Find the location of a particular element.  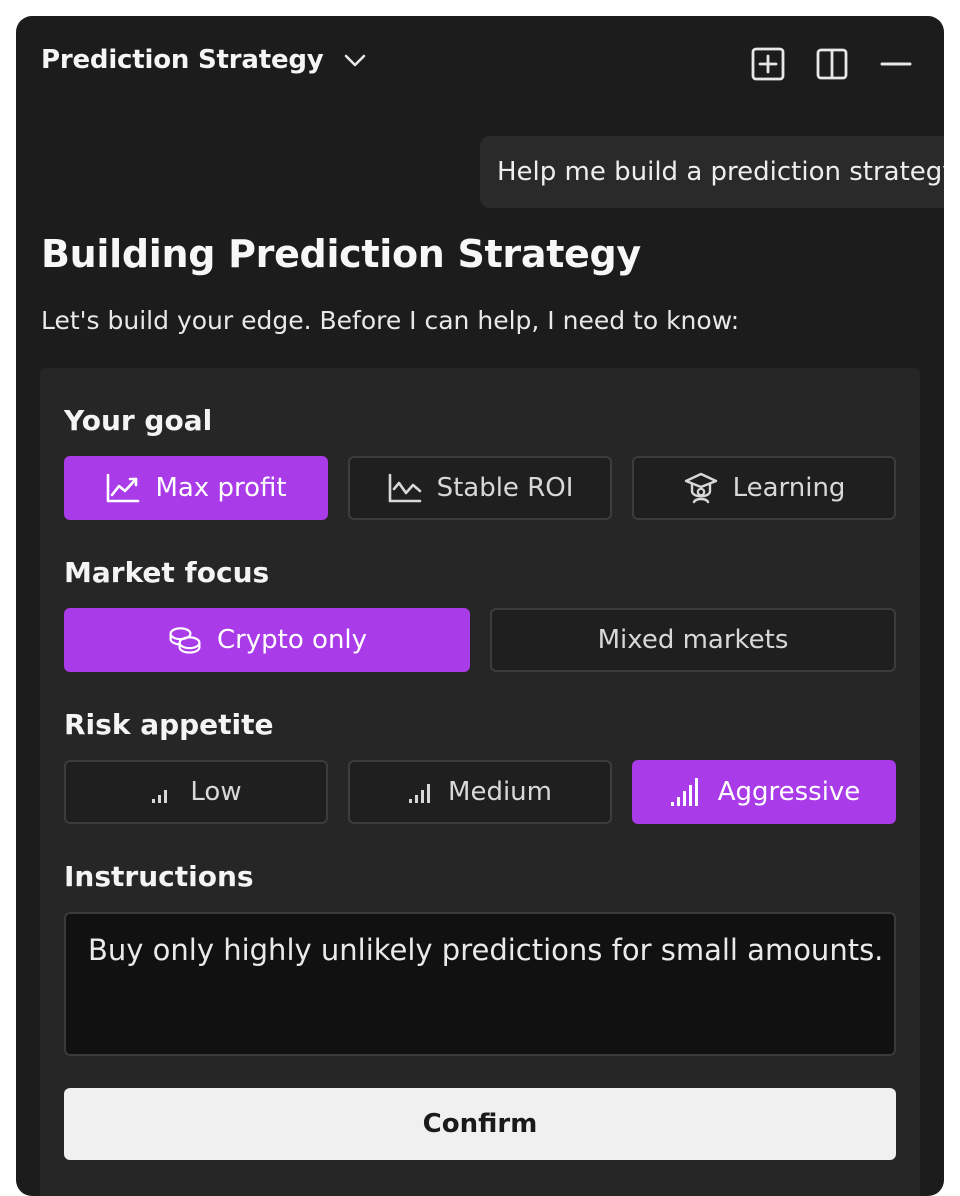

market-options: Crypto only Mixed markets is located at coordinates (480, 640).